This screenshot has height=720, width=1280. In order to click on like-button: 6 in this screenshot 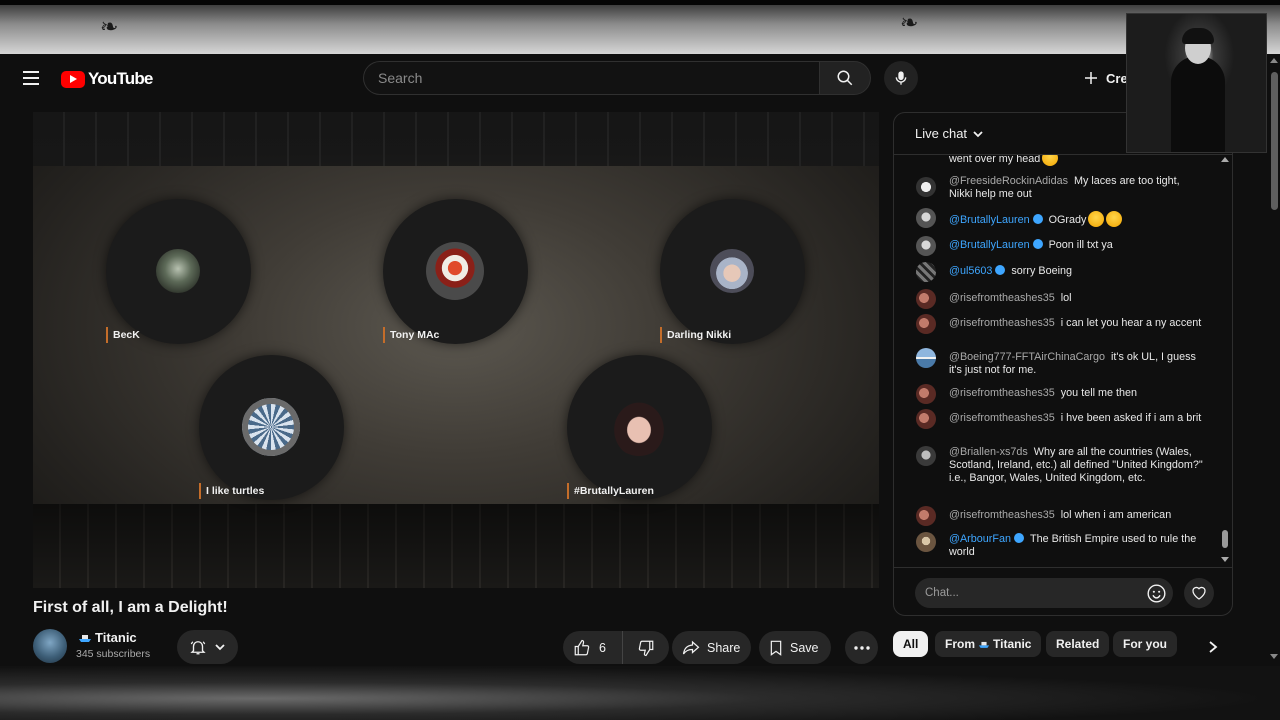, I will do `click(593, 647)`.